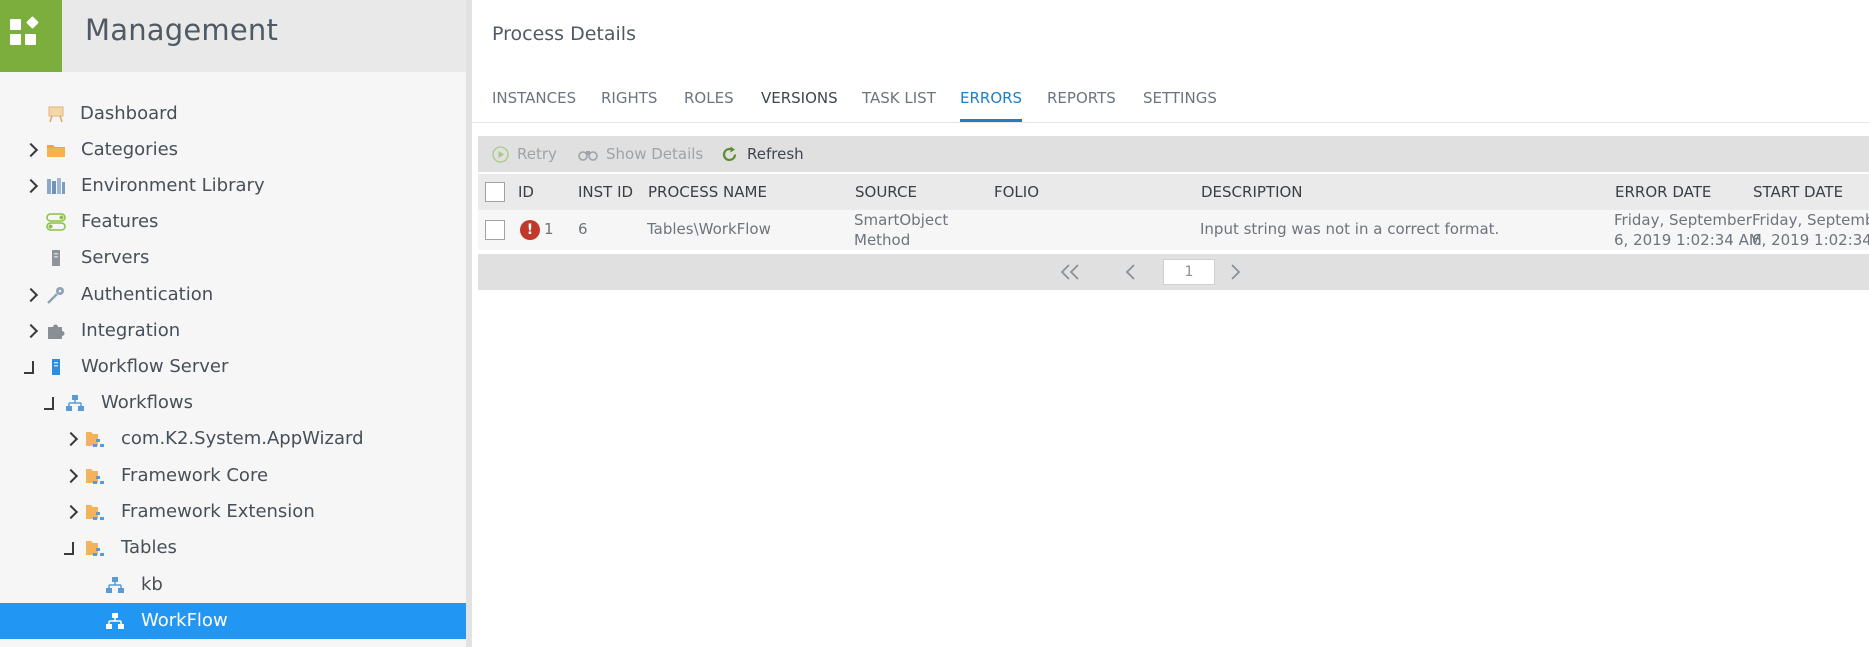  Describe the element at coordinates (1131, 272) in the screenshot. I see `previous-page-icon` at that location.